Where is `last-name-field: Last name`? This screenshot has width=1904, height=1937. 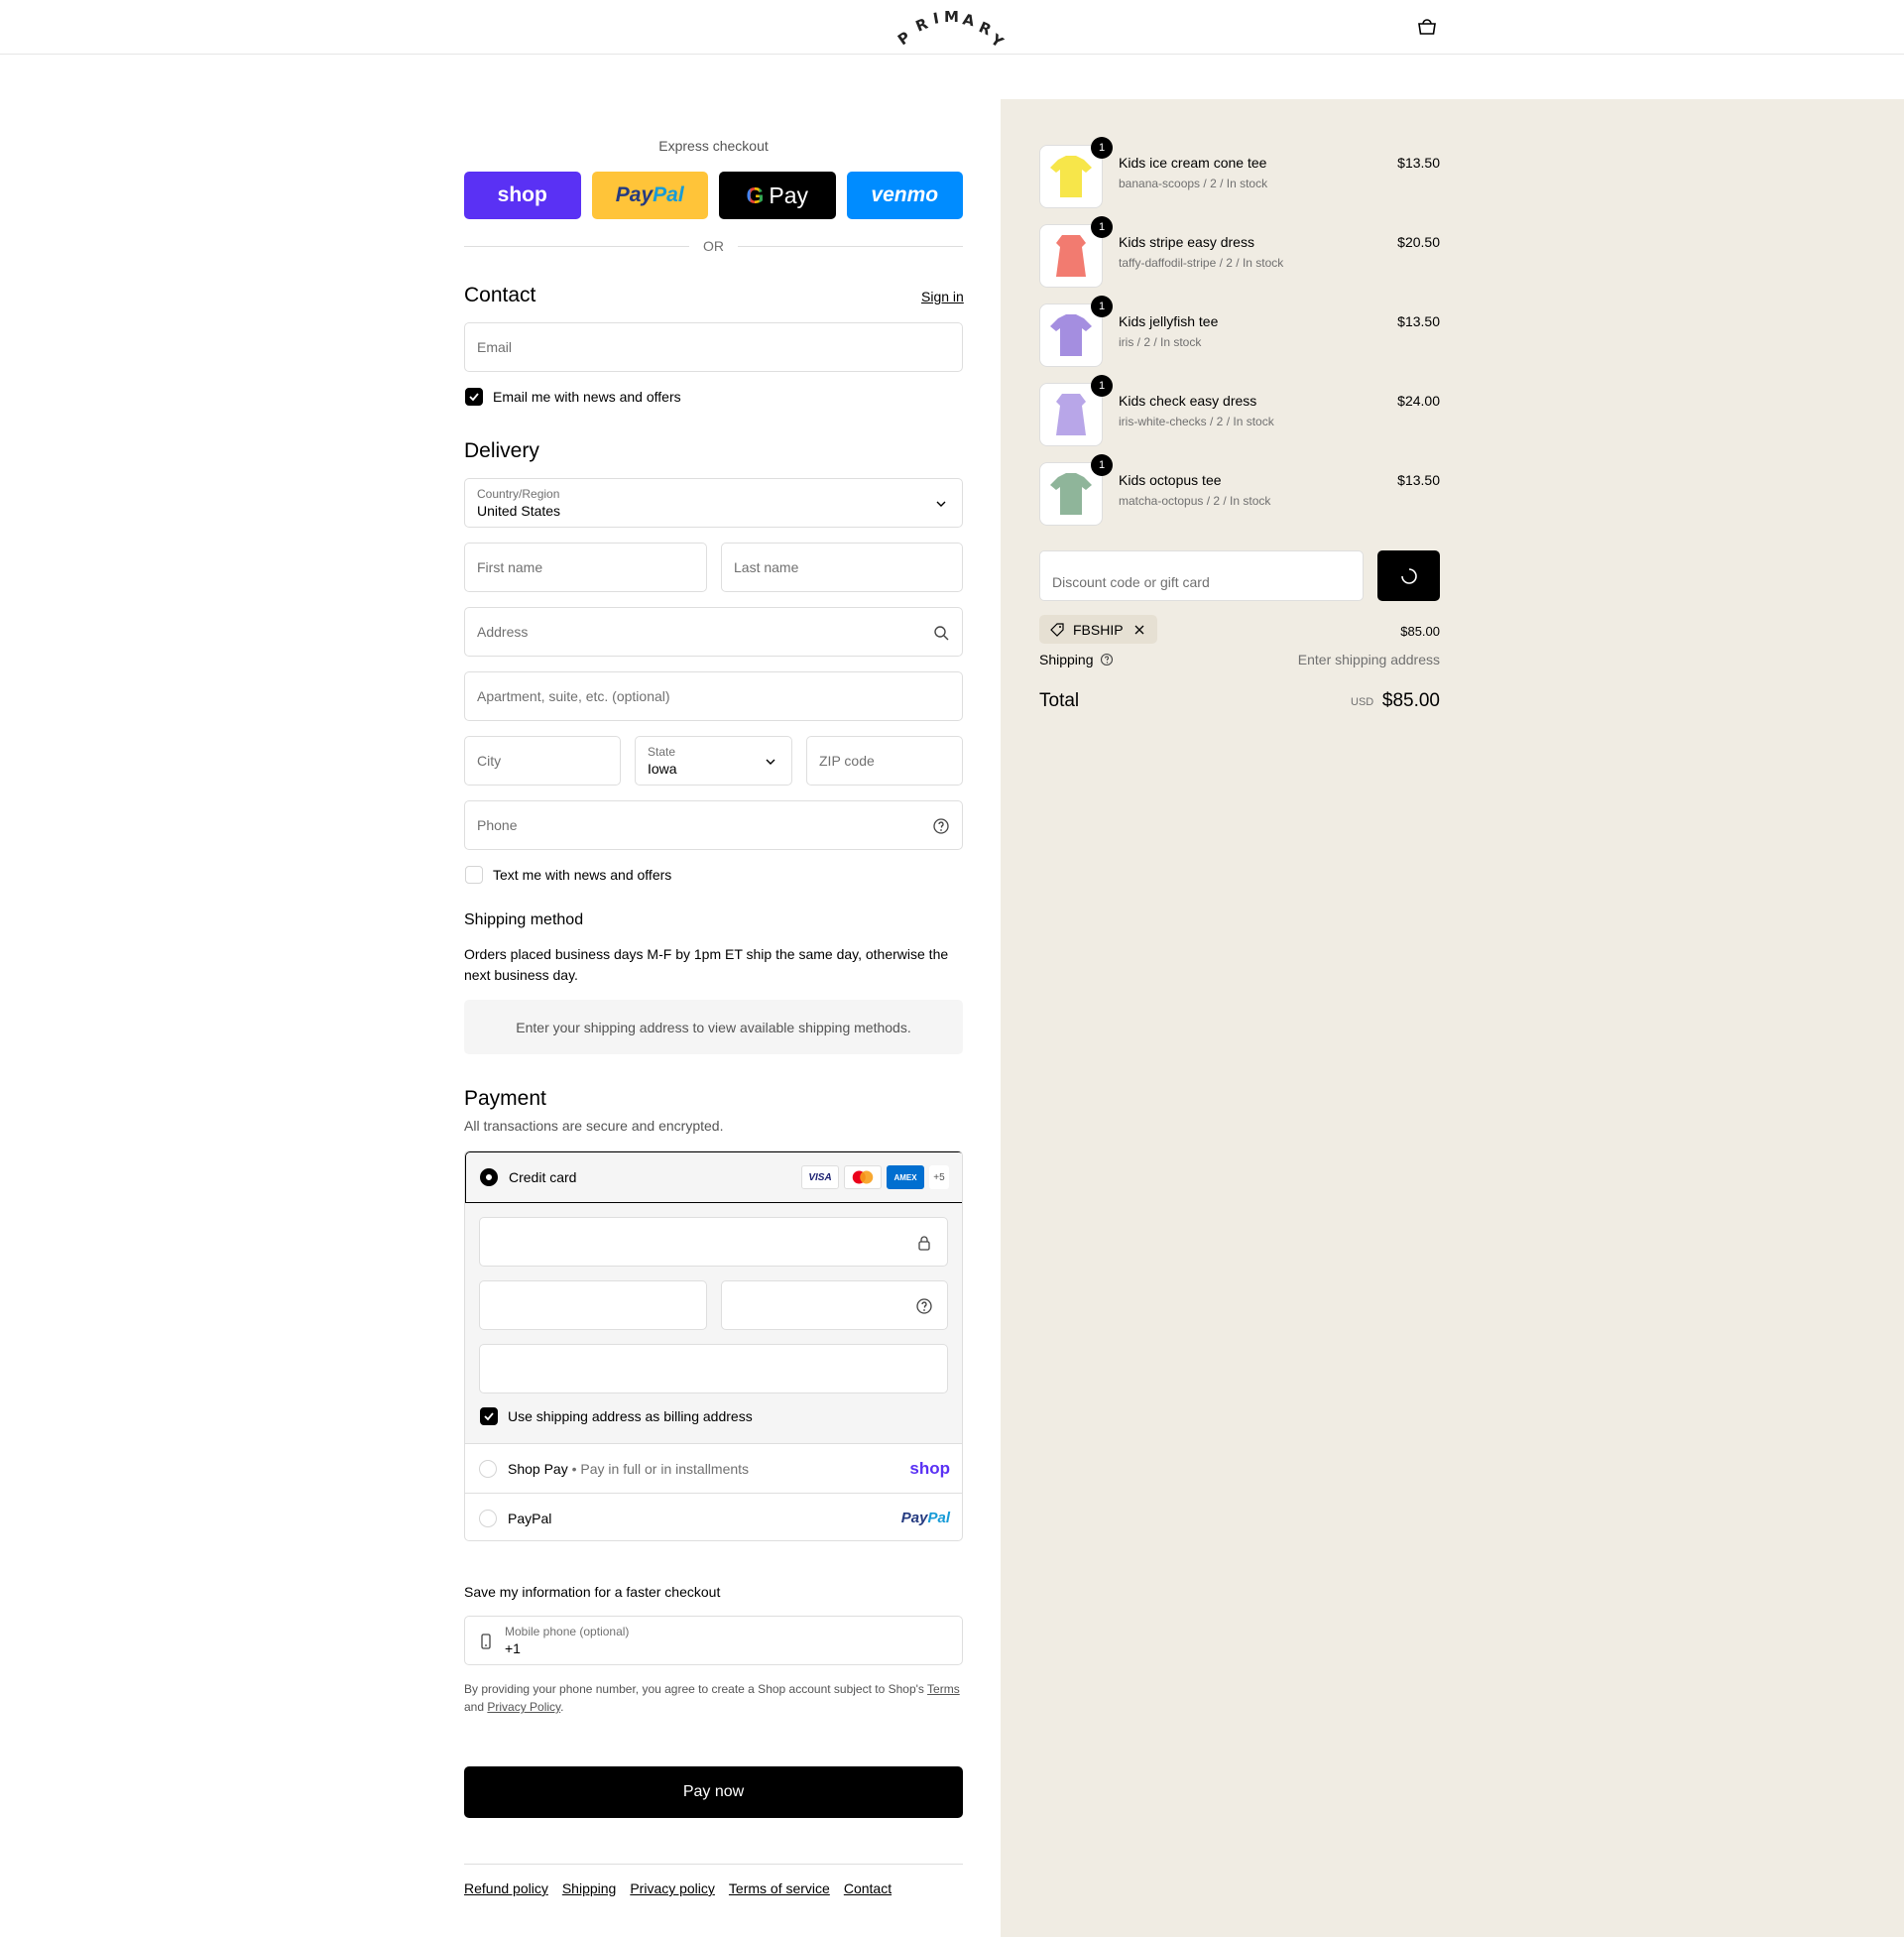 last-name-field: Last name is located at coordinates (842, 567).